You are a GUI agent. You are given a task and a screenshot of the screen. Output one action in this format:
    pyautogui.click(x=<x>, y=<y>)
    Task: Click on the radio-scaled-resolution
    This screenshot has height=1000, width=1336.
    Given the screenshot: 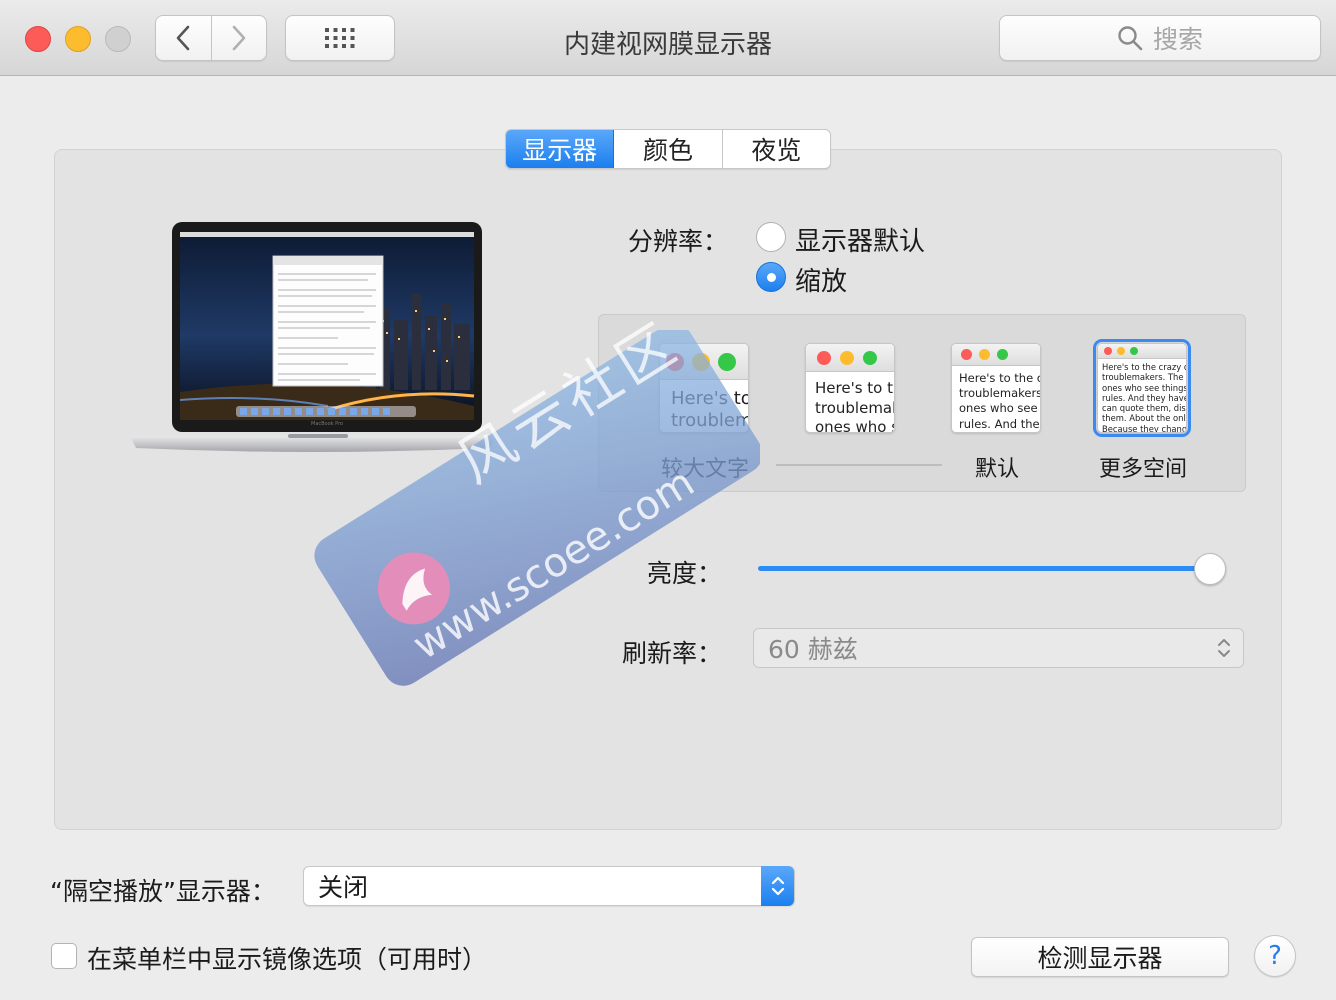 What is the action you would take?
    pyautogui.click(x=771, y=277)
    